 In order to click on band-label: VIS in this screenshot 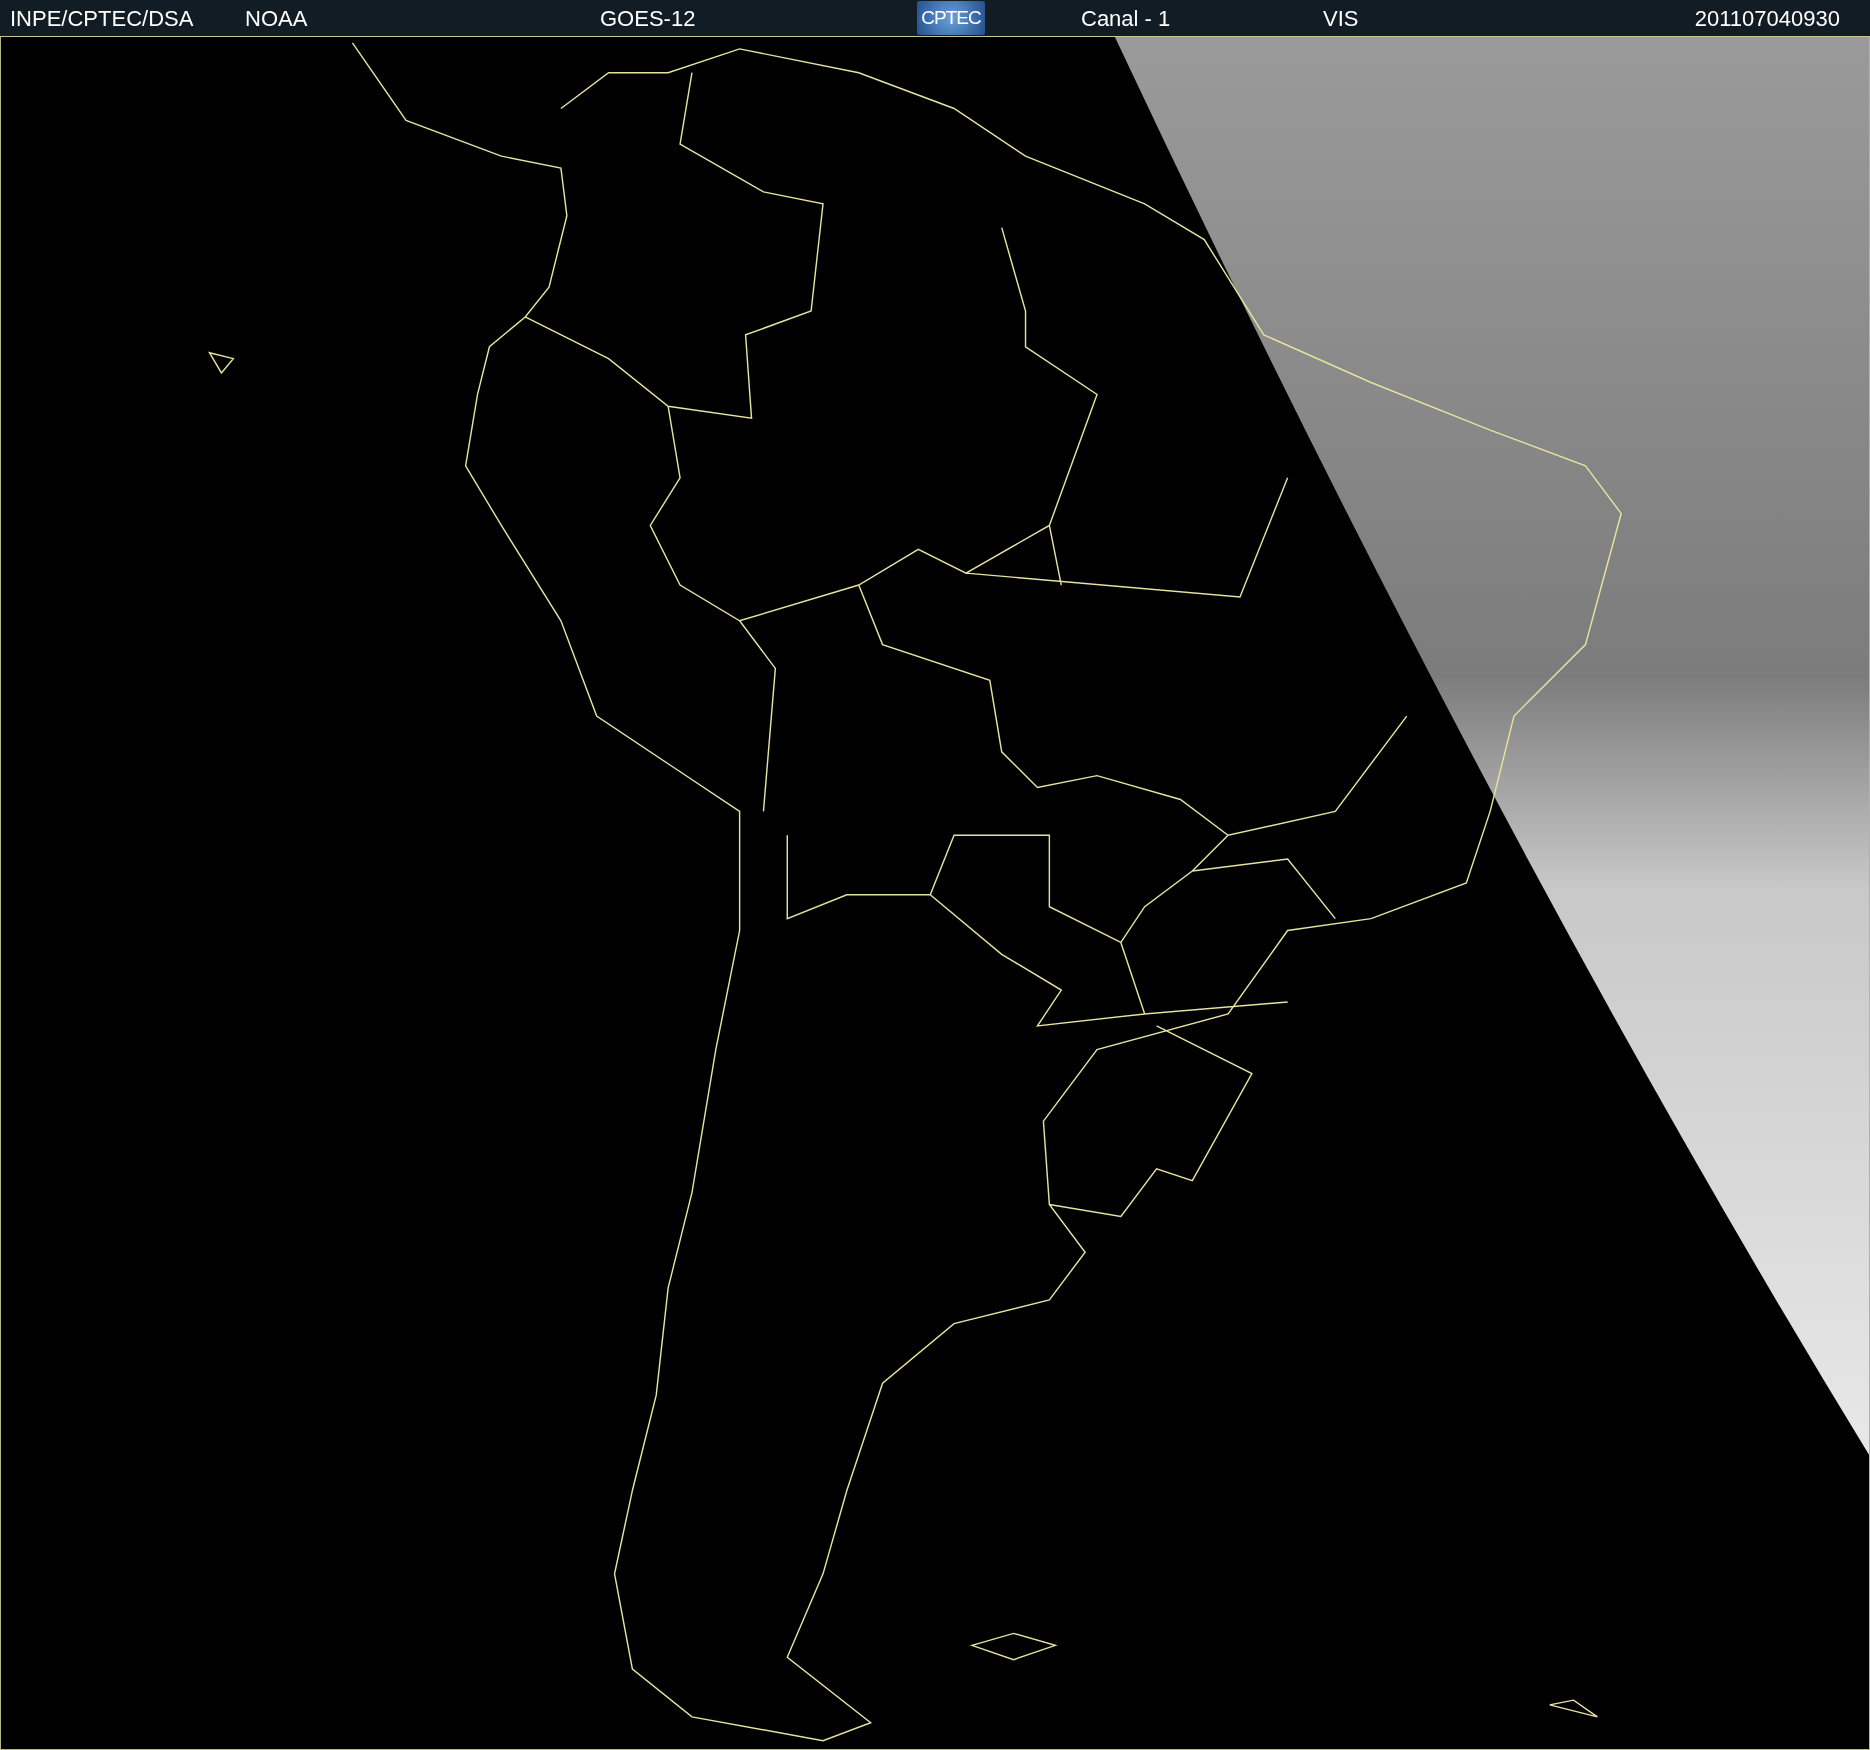, I will do `click(1341, 19)`.